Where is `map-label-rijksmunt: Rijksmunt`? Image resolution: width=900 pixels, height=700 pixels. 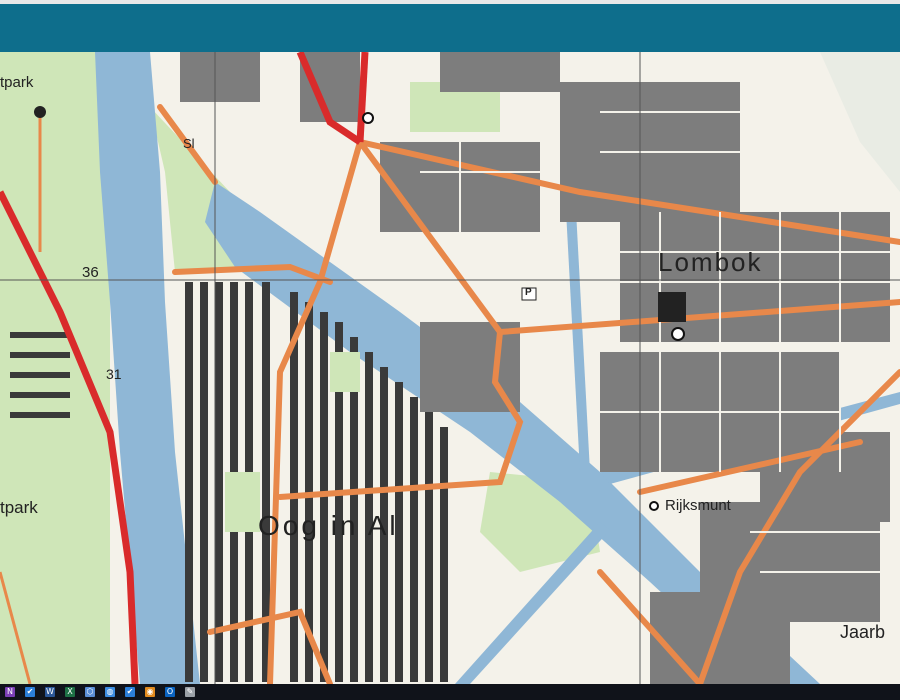 map-label-rijksmunt: Rijksmunt is located at coordinates (698, 505).